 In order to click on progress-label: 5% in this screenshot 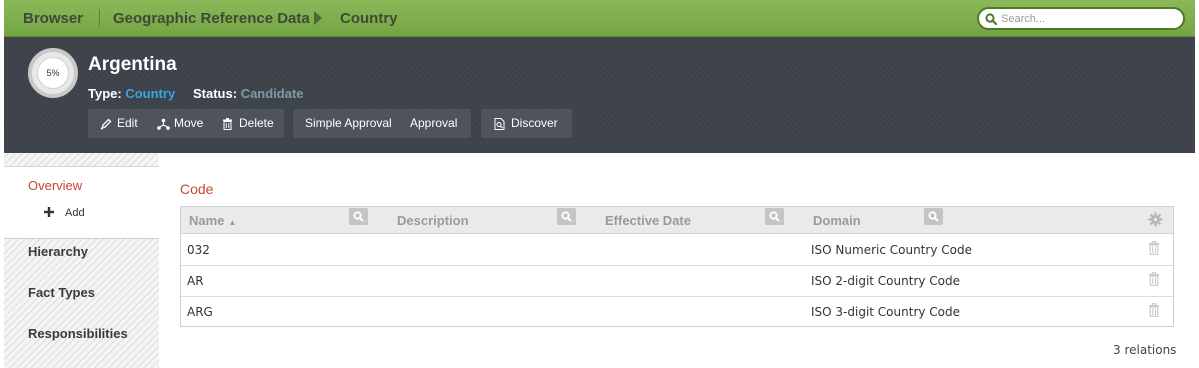, I will do `click(53, 73)`.